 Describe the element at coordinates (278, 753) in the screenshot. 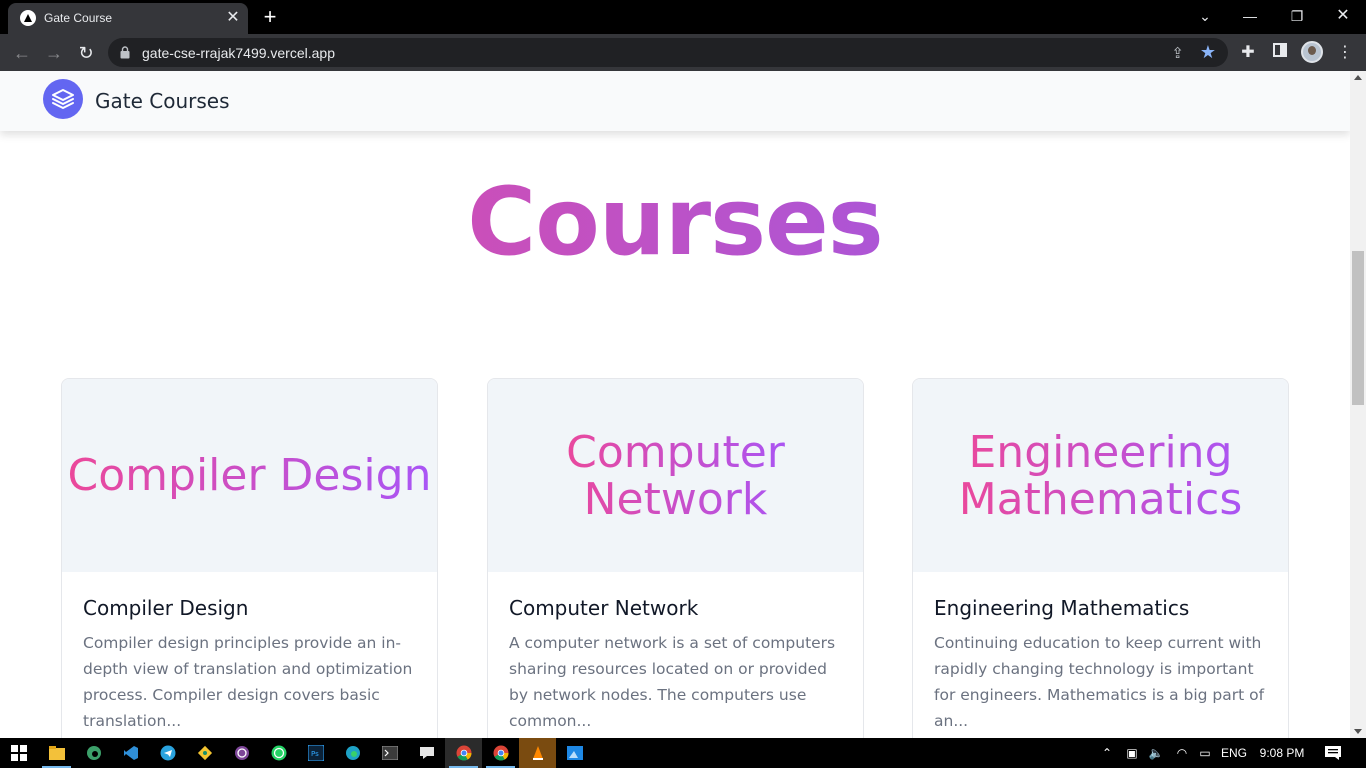

I see `whatsapp-icon` at that location.